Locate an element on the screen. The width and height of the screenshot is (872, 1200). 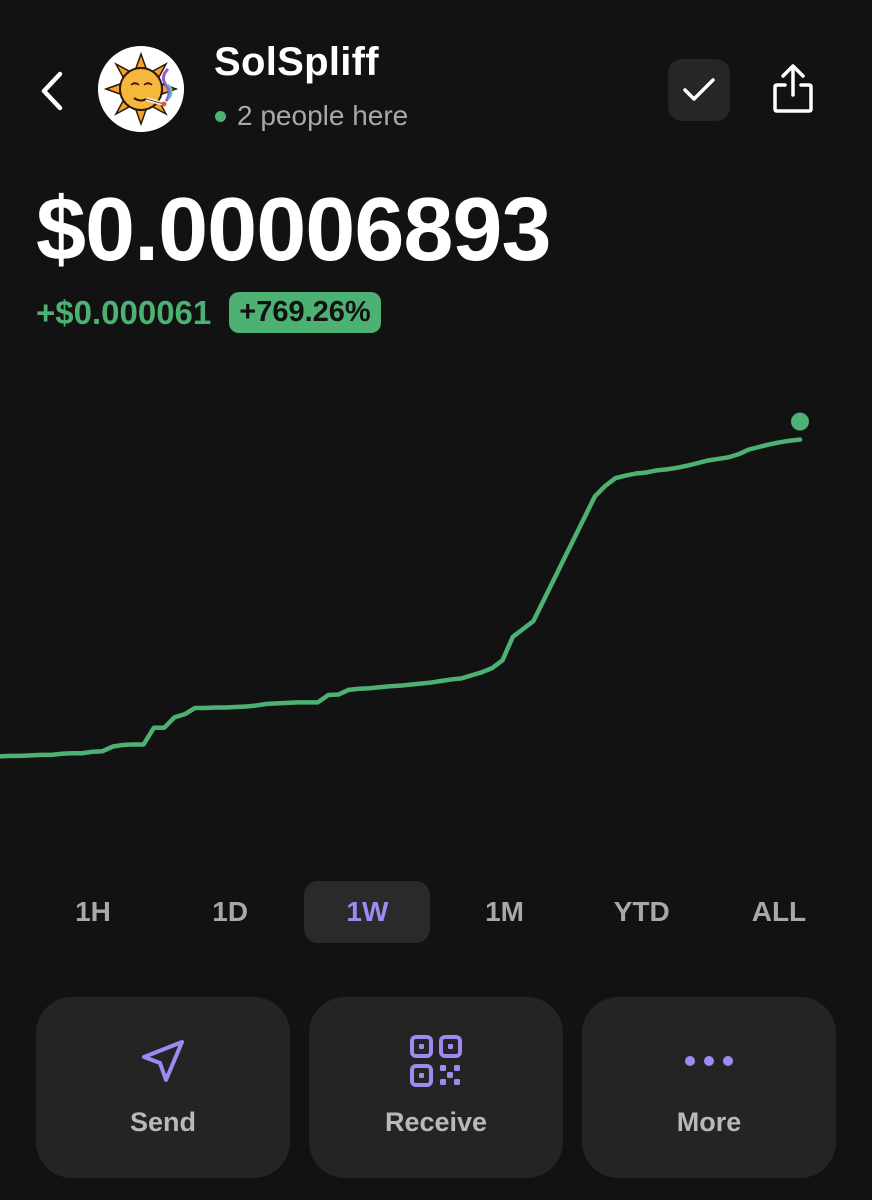
price-change: +$0.000061 +769.26% is located at coordinates (208, 312).